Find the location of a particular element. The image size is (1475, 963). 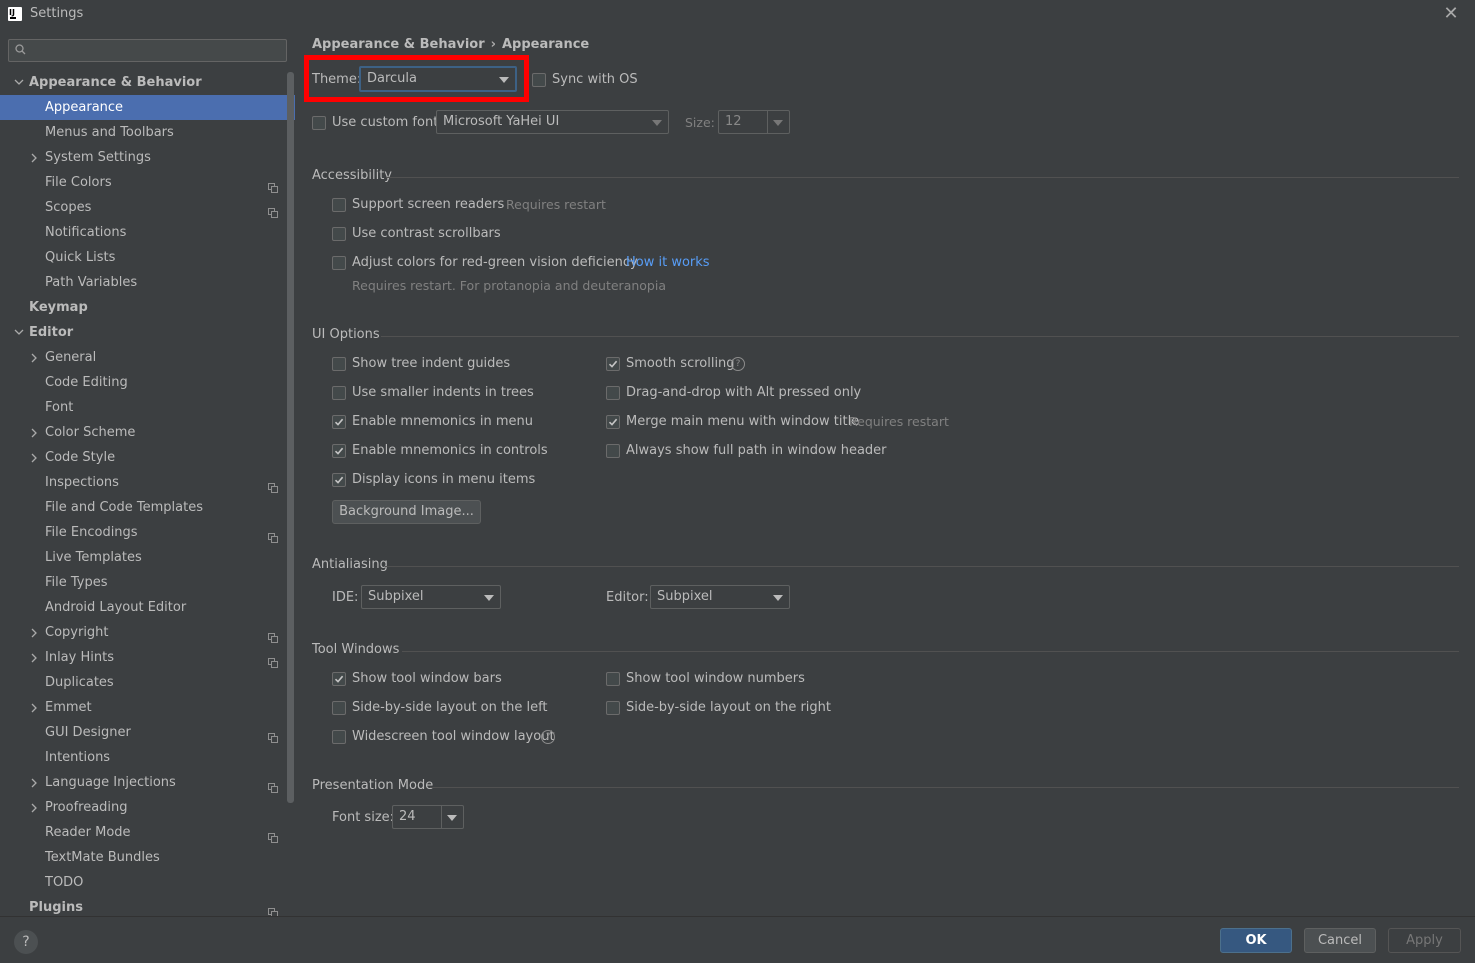

screen-readers-checkbox is located at coordinates (339, 205).